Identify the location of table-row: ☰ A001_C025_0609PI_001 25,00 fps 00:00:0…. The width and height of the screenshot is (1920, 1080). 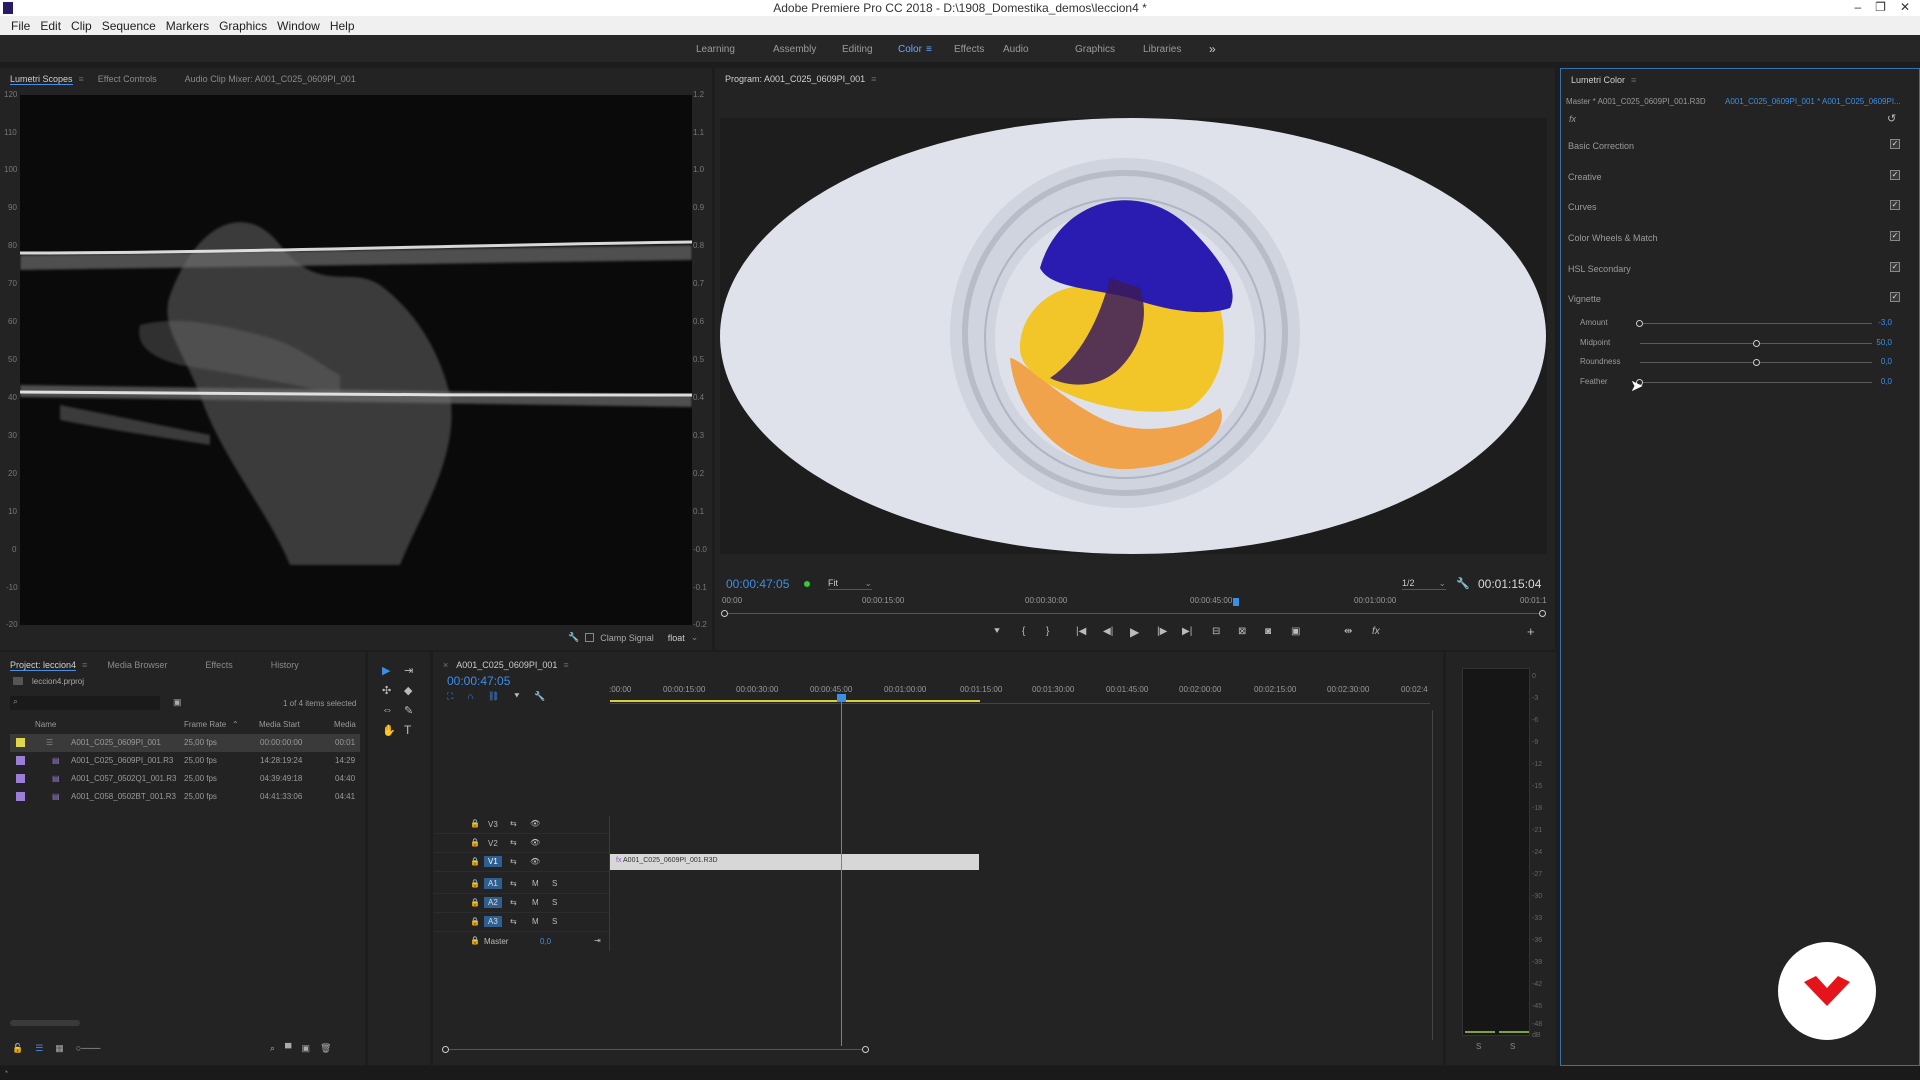
(185, 743).